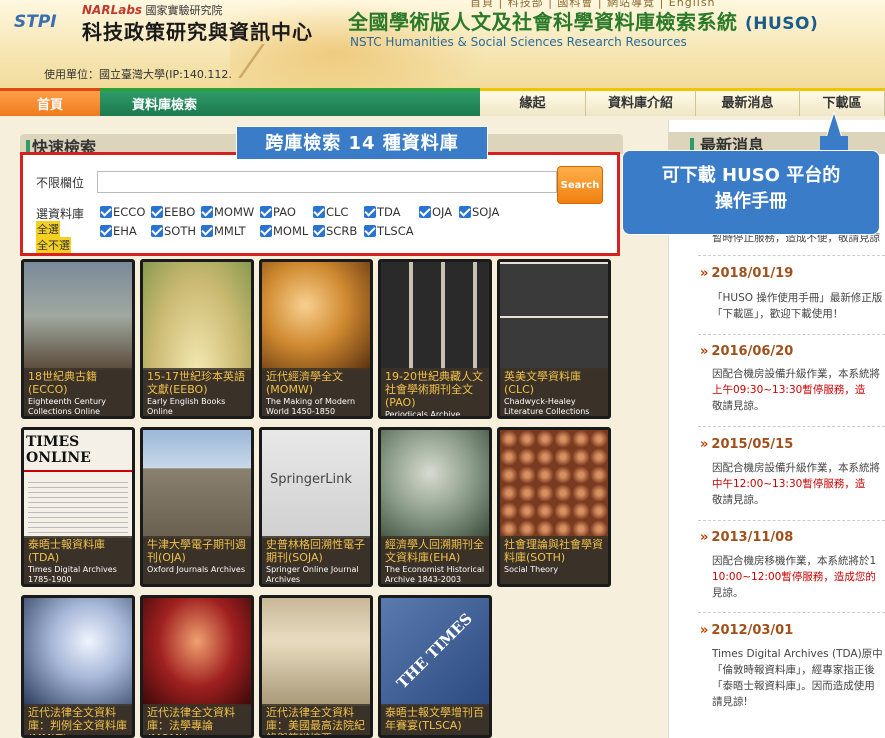  What do you see at coordinates (746, 630) in the screenshot?
I see `news-date: » 2012/03/01` at bounding box center [746, 630].